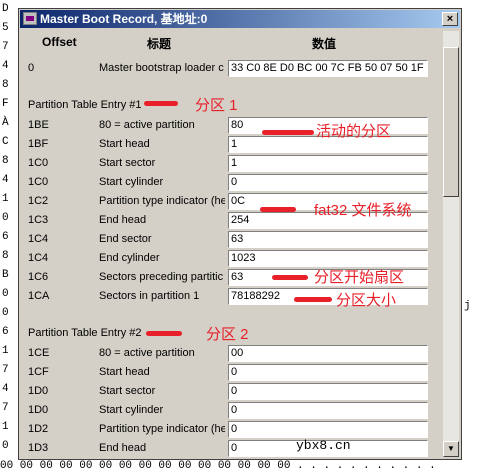  What do you see at coordinates (38, 429) in the screenshot?
I see `row-offset: 1D2` at bounding box center [38, 429].